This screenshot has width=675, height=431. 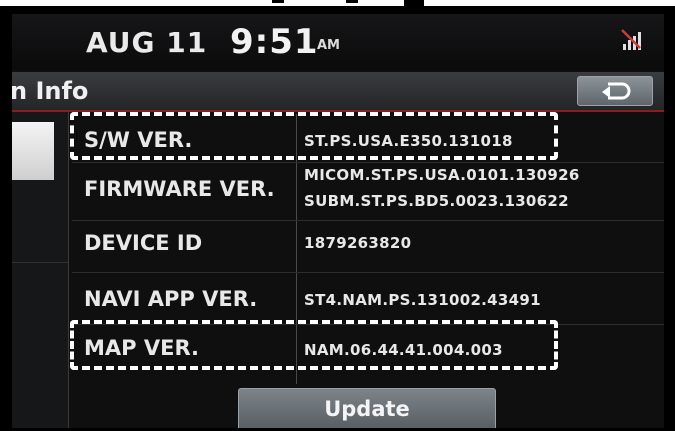 I want to click on side-menu-divider, so click(x=40, y=262).